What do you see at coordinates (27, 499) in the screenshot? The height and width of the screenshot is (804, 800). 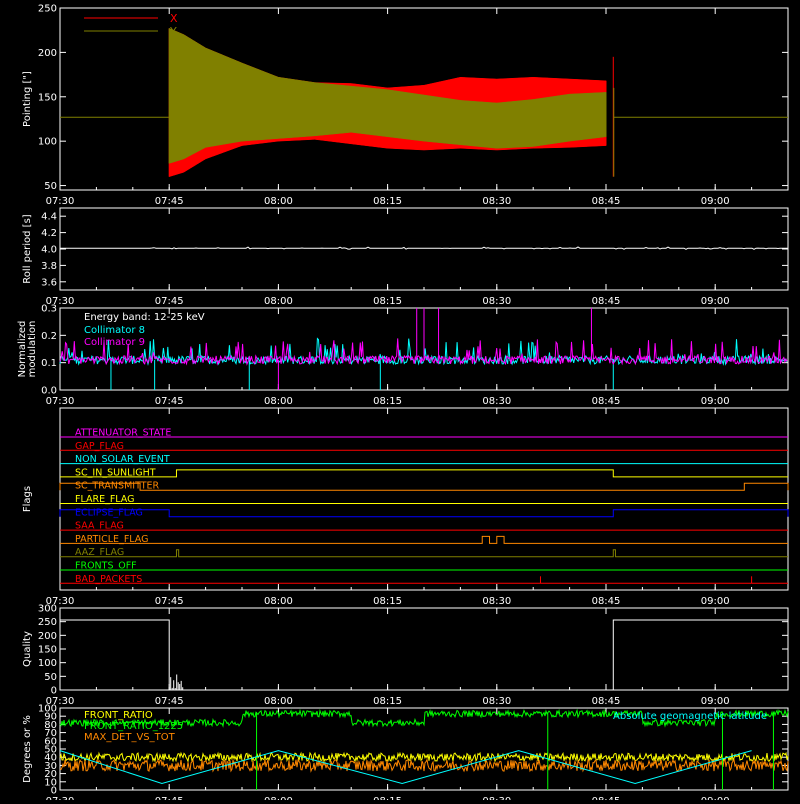 I see `flags-ylabel: Flags` at bounding box center [27, 499].